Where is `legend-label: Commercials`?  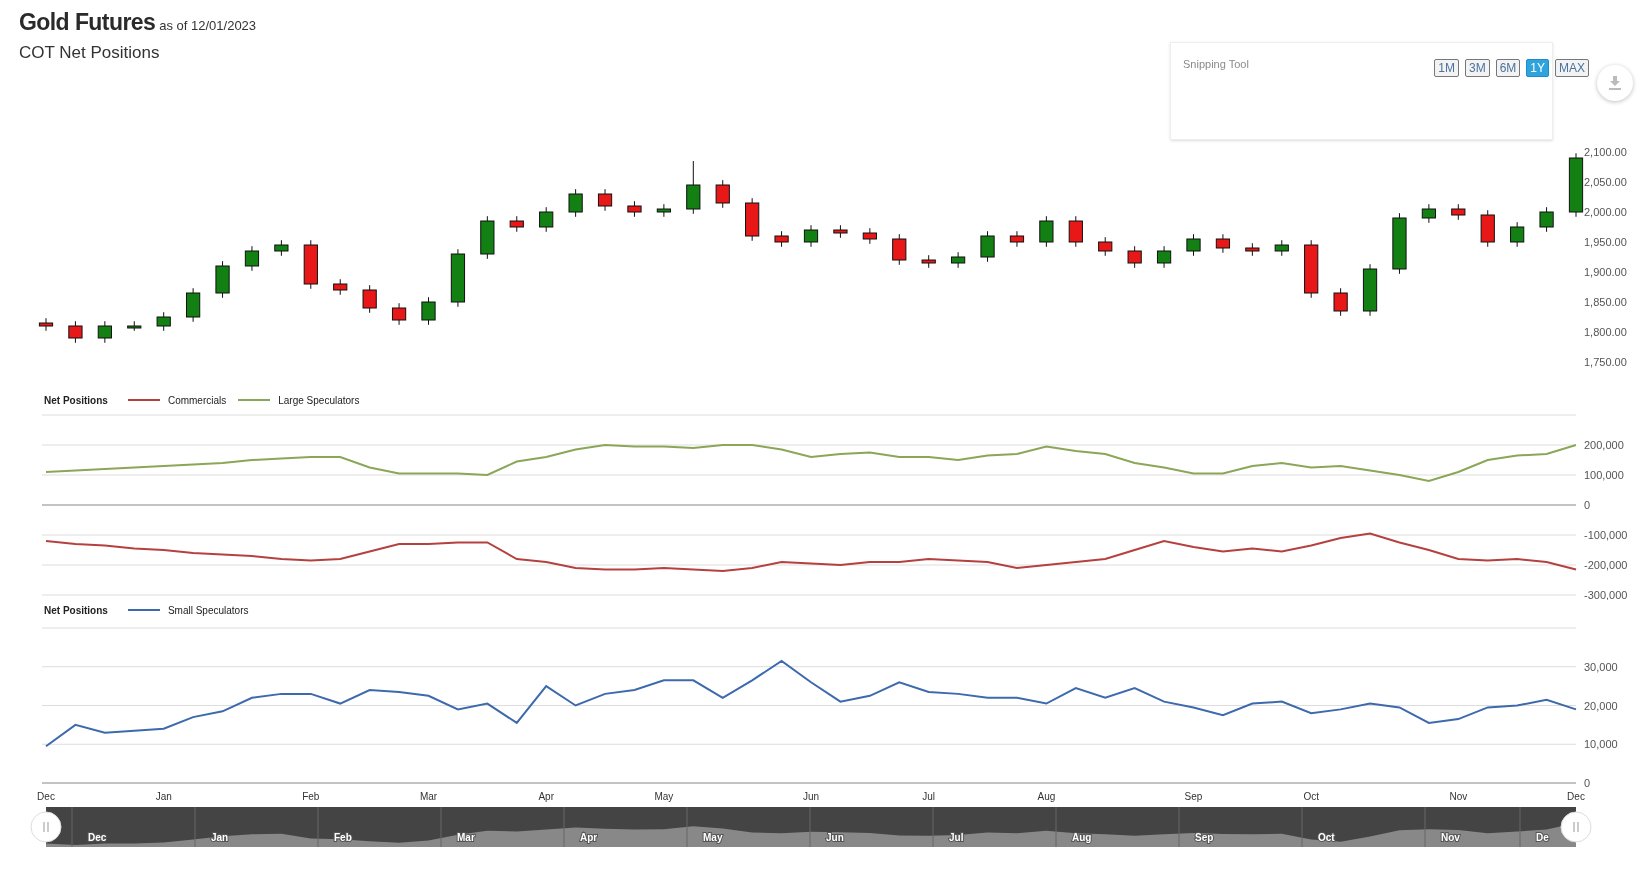
legend-label: Commercials is located at coordinates (197, 400).